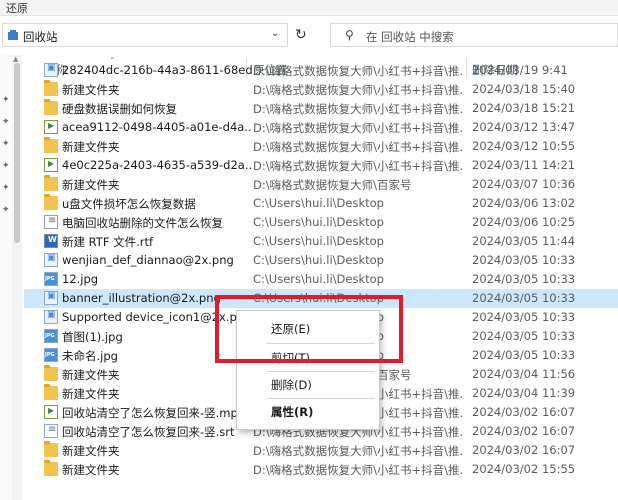 The width and height of the screenshot is (618, 500). I want to click on address-field: 回收站 ⌄, so click(145, 35).